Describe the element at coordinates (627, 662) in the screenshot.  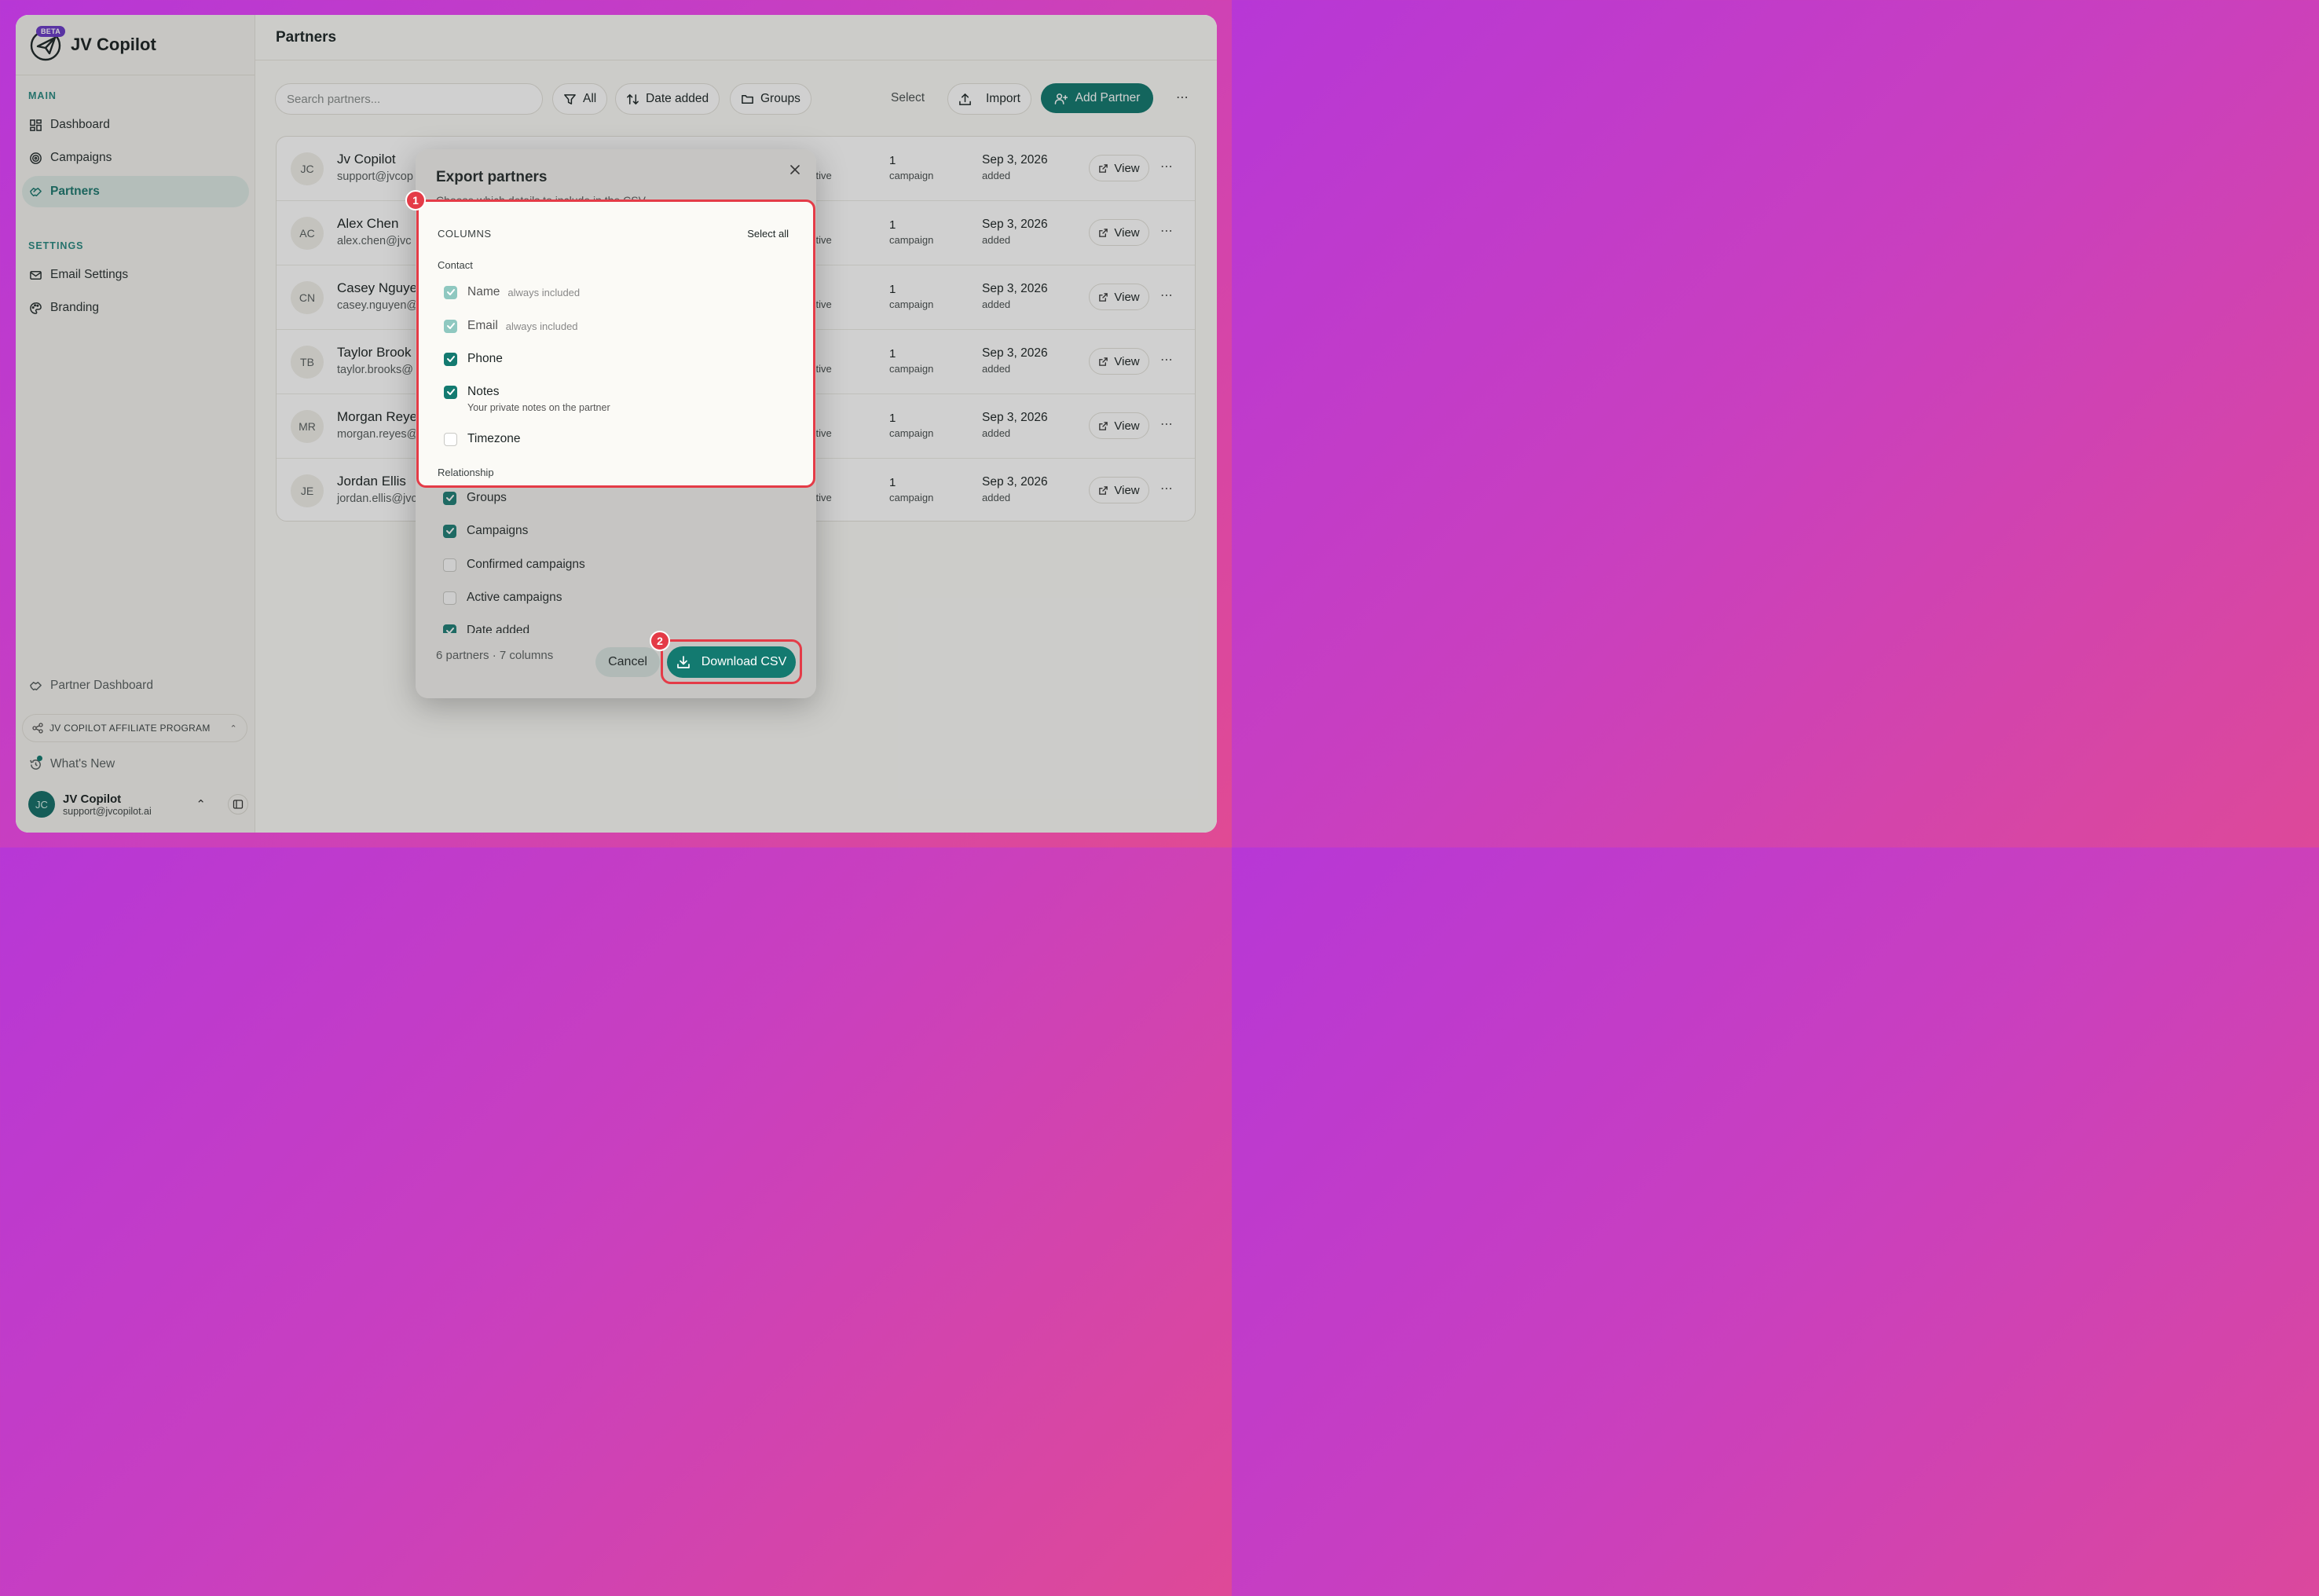
I see `cancel-button: Cancel` at that location.